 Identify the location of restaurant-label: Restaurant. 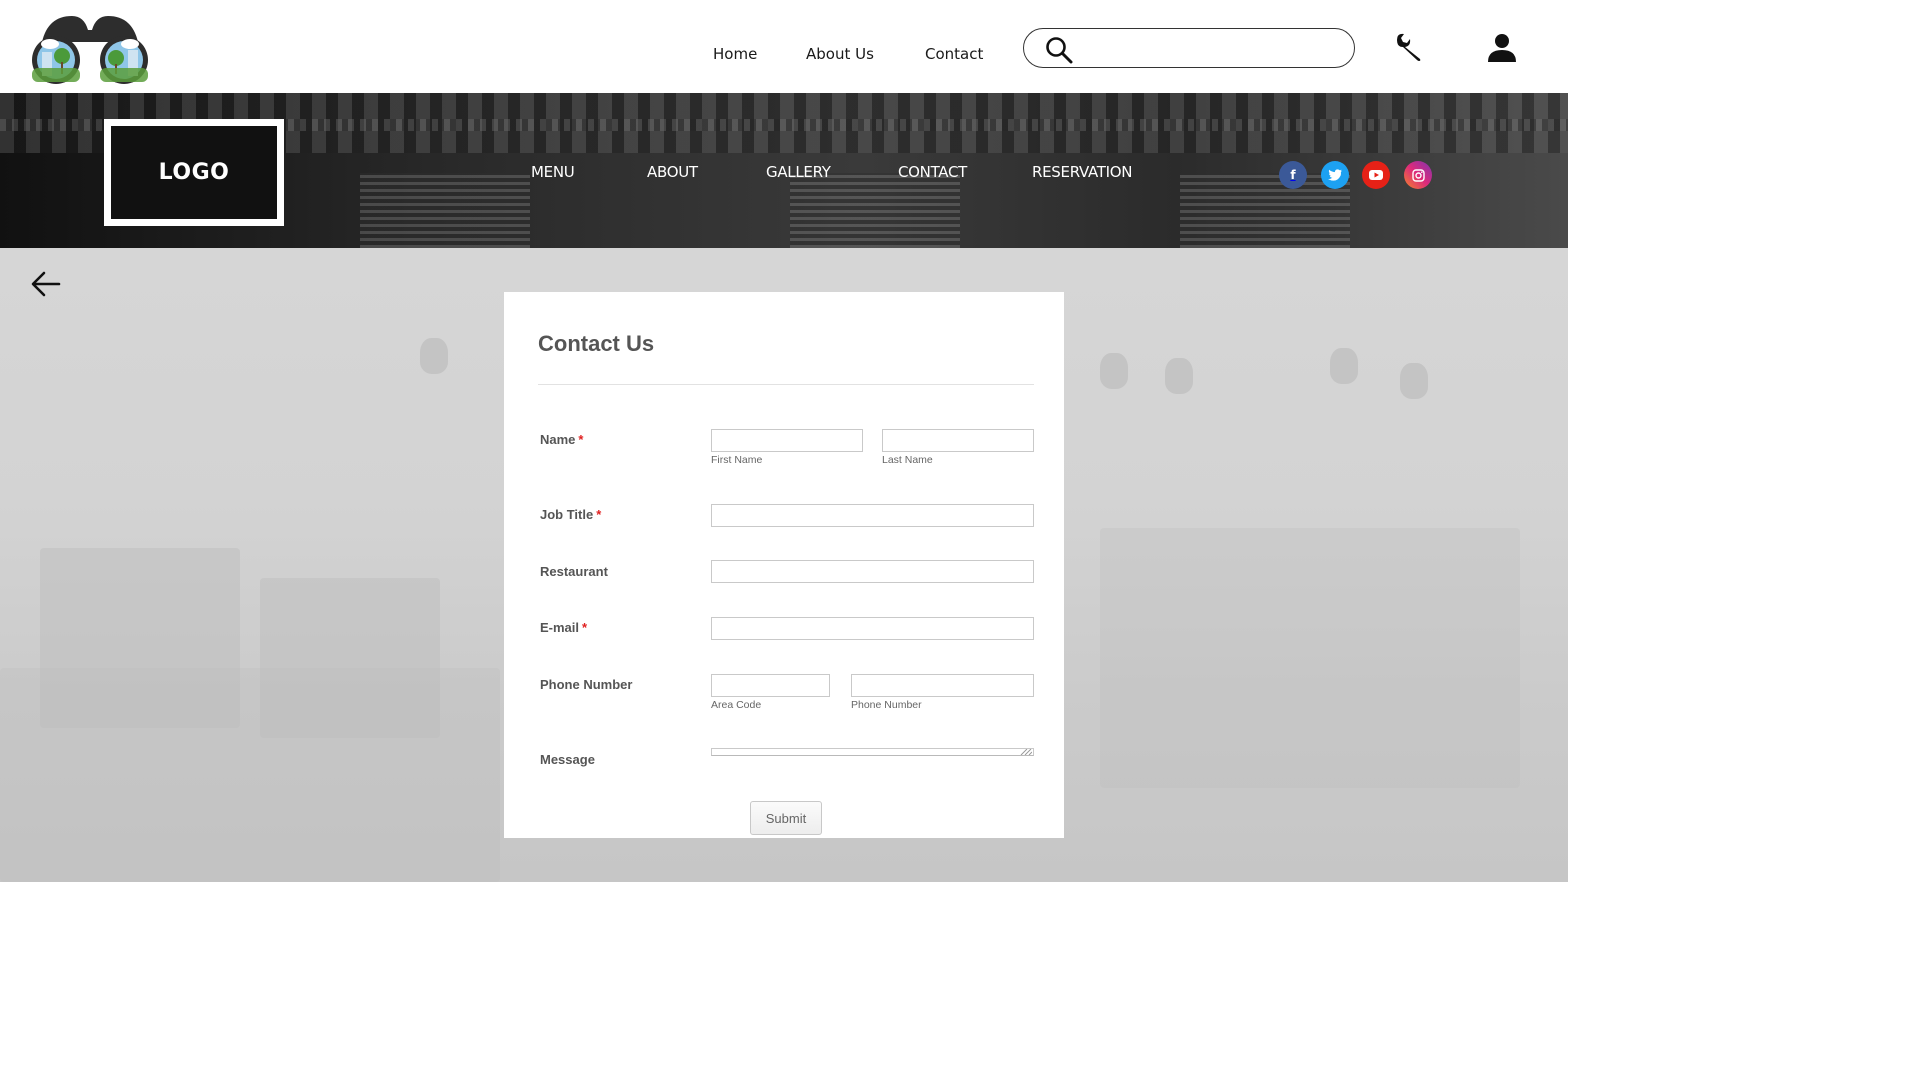
(574, 571).